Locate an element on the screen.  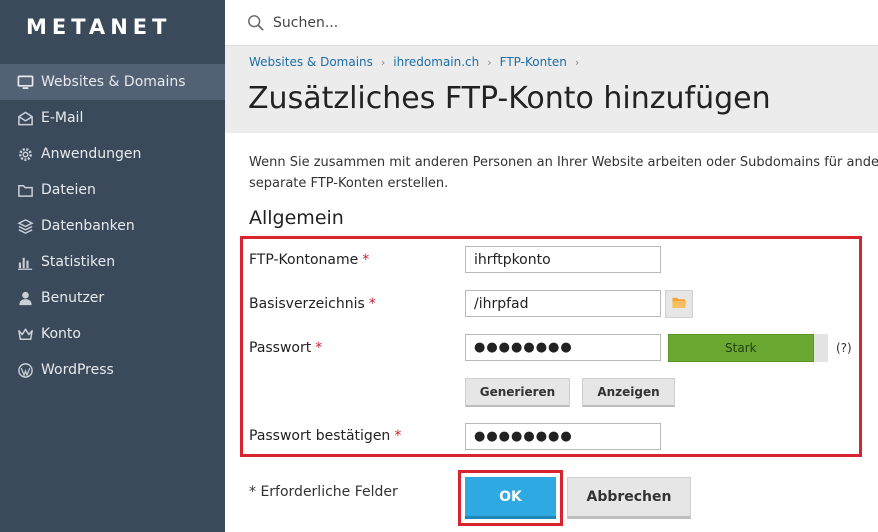
top-search-bar is located at coordinates (551, 23).